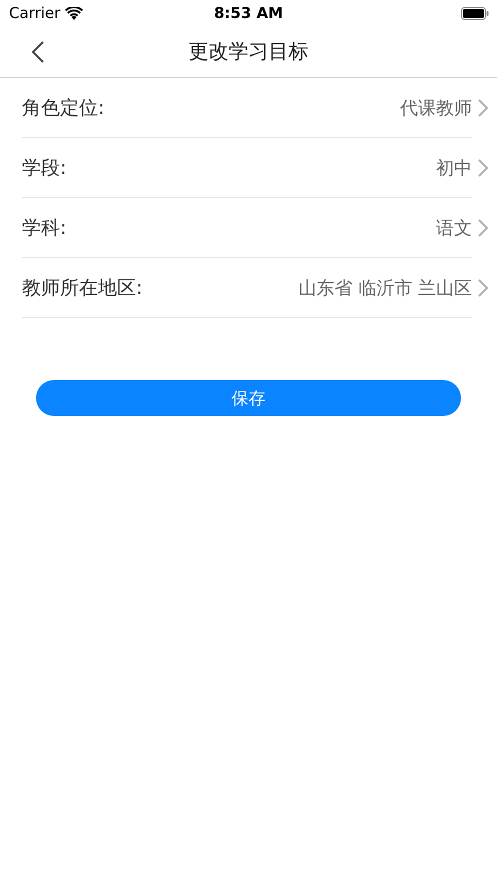 This screenshot has width=497, height=883. What do you see at coordinates (385, 288) in the screenshot?
I see `row-value: 山东省 临沂市 兰山区` at bounding box center [385, 288].